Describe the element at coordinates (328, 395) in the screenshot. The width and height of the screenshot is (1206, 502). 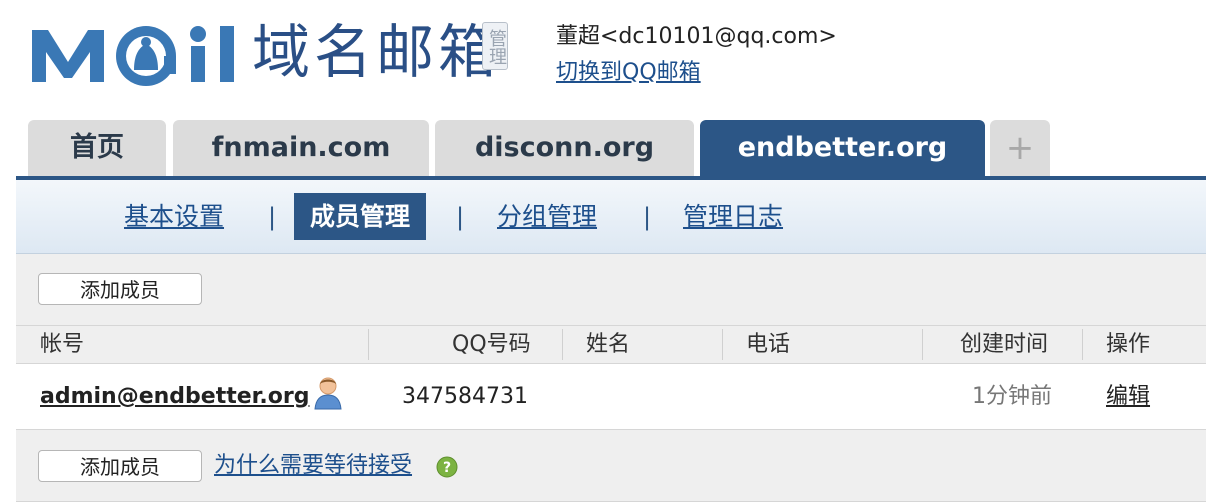
I see `user-icon` at that location.